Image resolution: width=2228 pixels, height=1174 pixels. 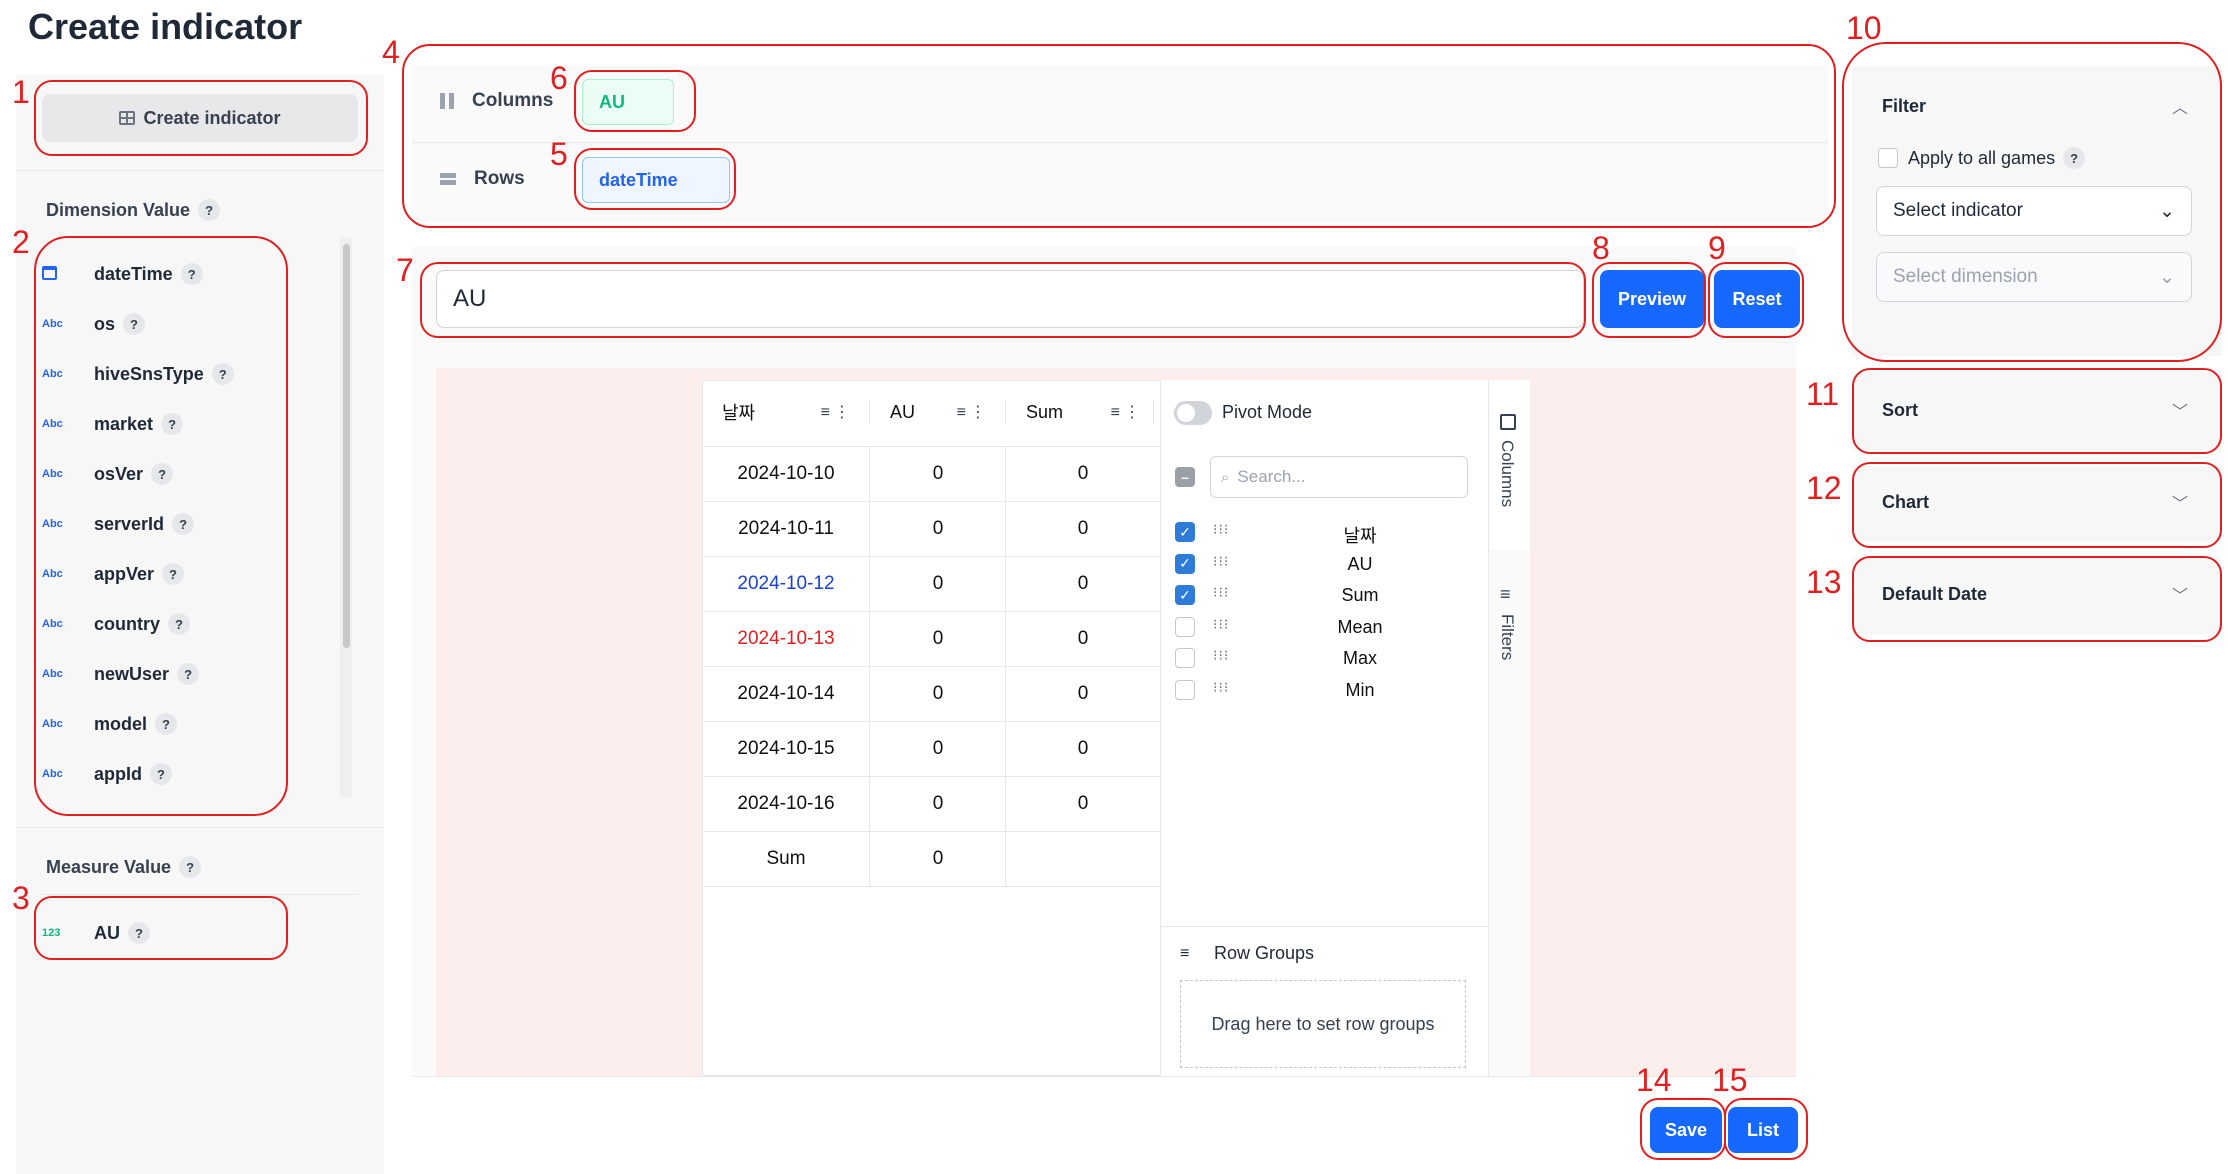 I want to click on apply-all-checkbox, so click(x=1888, y=158).